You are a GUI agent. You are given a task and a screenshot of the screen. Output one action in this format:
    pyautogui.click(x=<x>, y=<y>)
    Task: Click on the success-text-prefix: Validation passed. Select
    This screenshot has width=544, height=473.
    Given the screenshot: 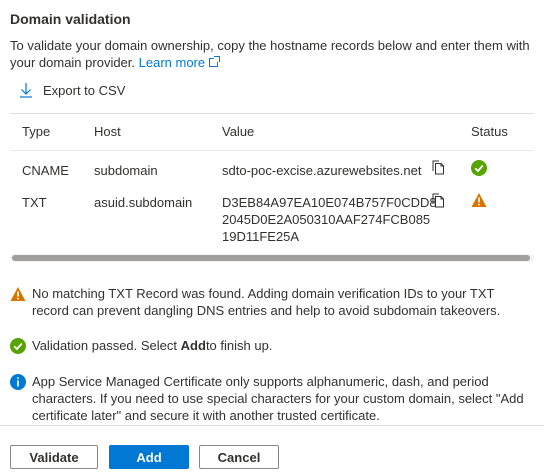 What is the action you would take?
    pyautogui.click(x=105, y=345)
    